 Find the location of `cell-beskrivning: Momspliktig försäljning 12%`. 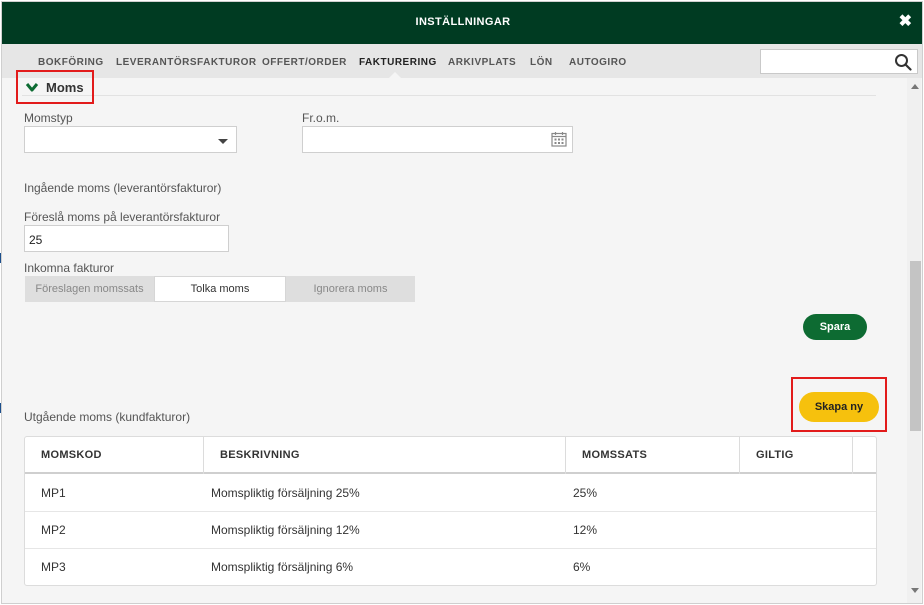

cell-beskrivning: Momspliktig försäljning 12% is located at coordinates (285, 530).